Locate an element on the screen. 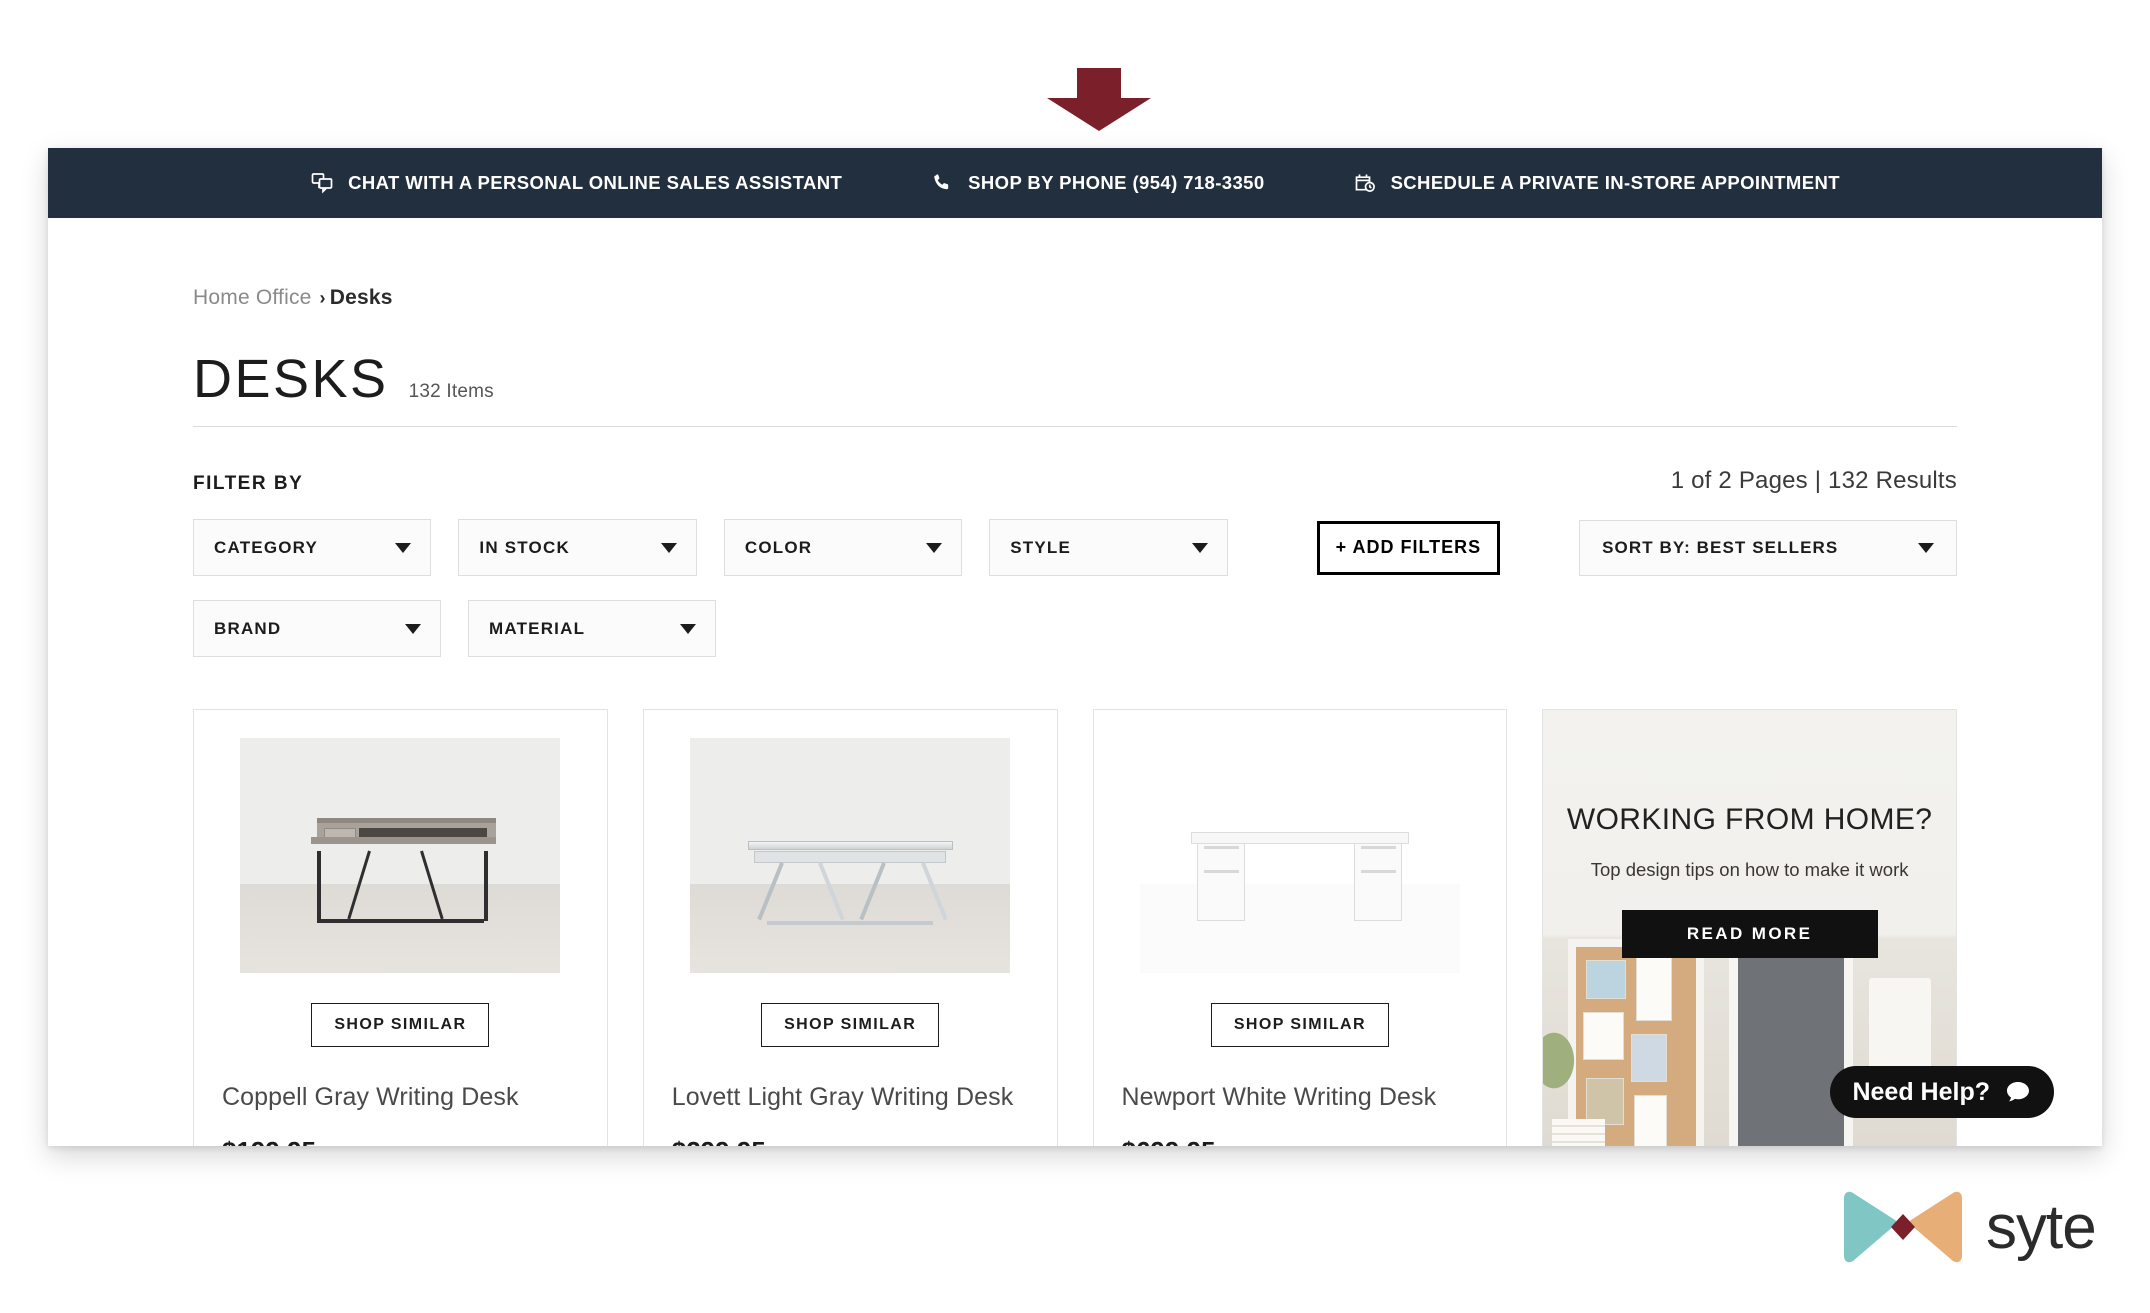 This screenshot has height=1313, width=2150. filter-chip-category-label: CATEGORY is located at coordinates (266, 547).